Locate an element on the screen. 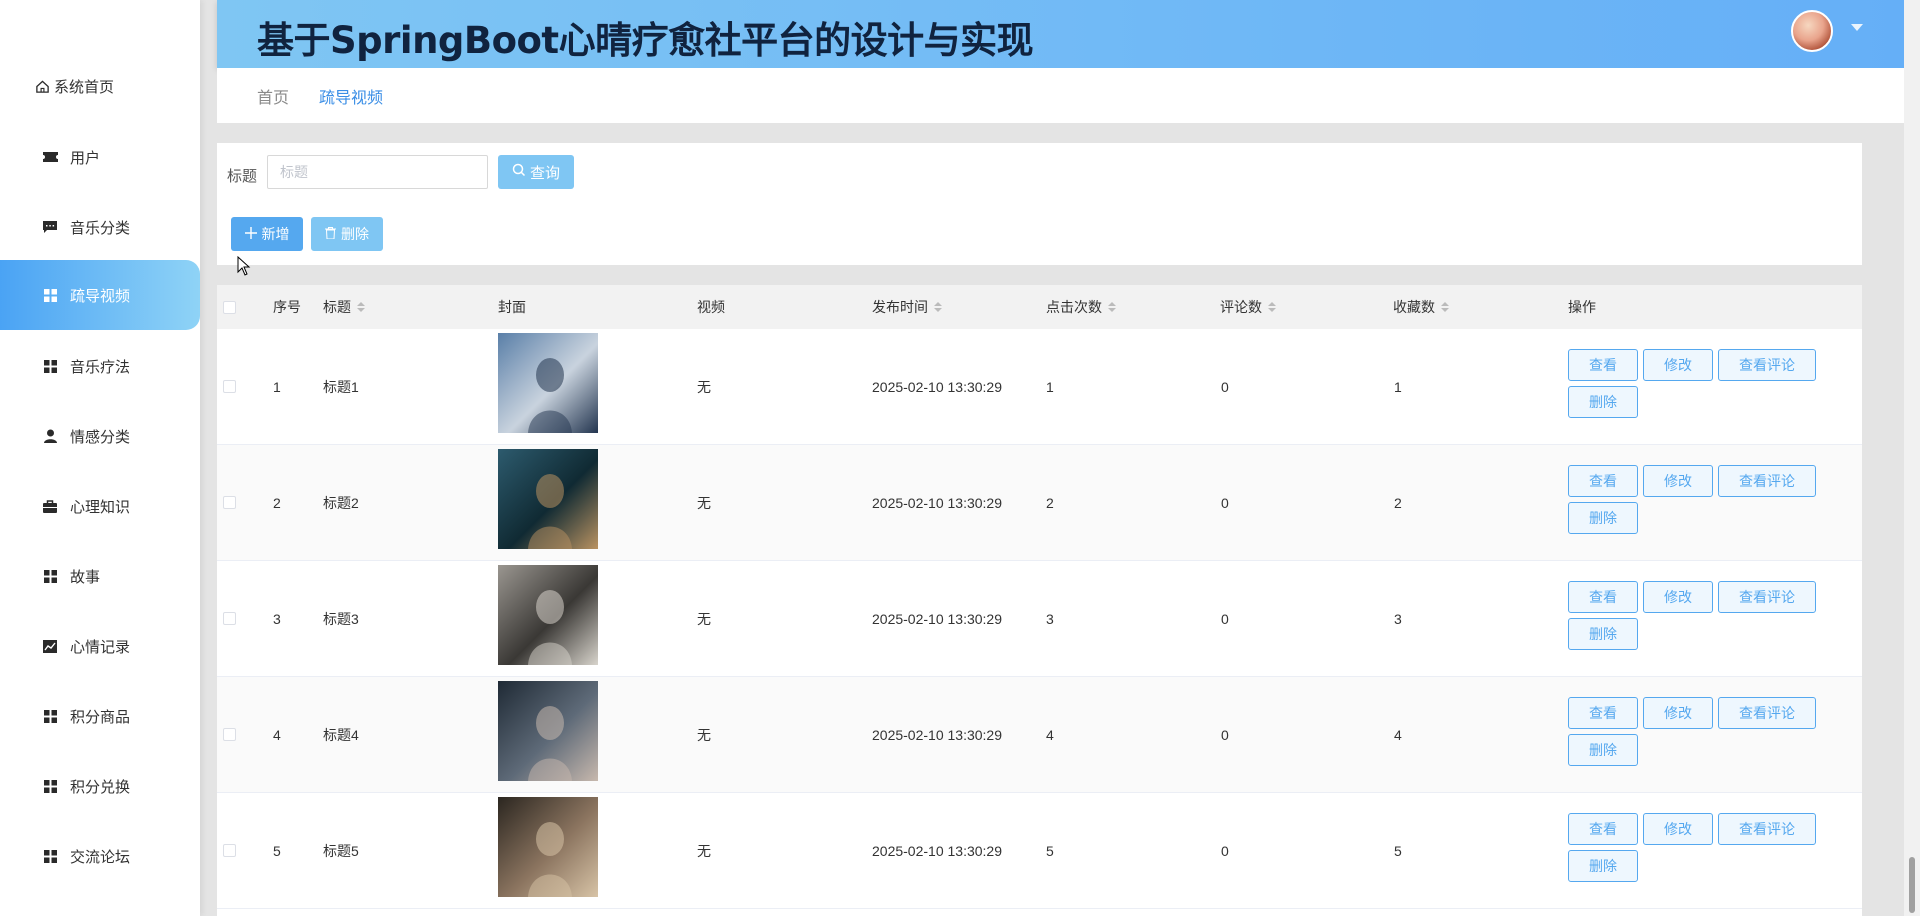 Image resolution: width=1920 pixels, height=916 pixels. sidebar-item-label: 情感分类 is located at coordinates (100, 437).